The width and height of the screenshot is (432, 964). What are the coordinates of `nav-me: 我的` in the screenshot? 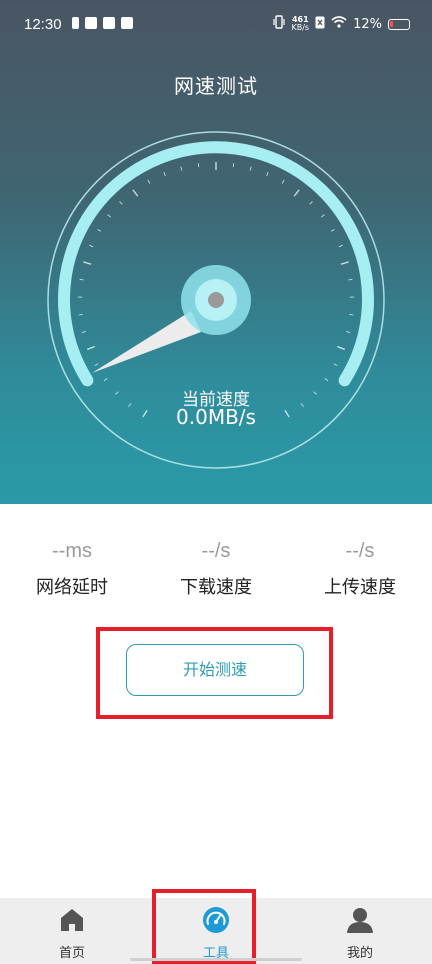 It's located at (360, 931).